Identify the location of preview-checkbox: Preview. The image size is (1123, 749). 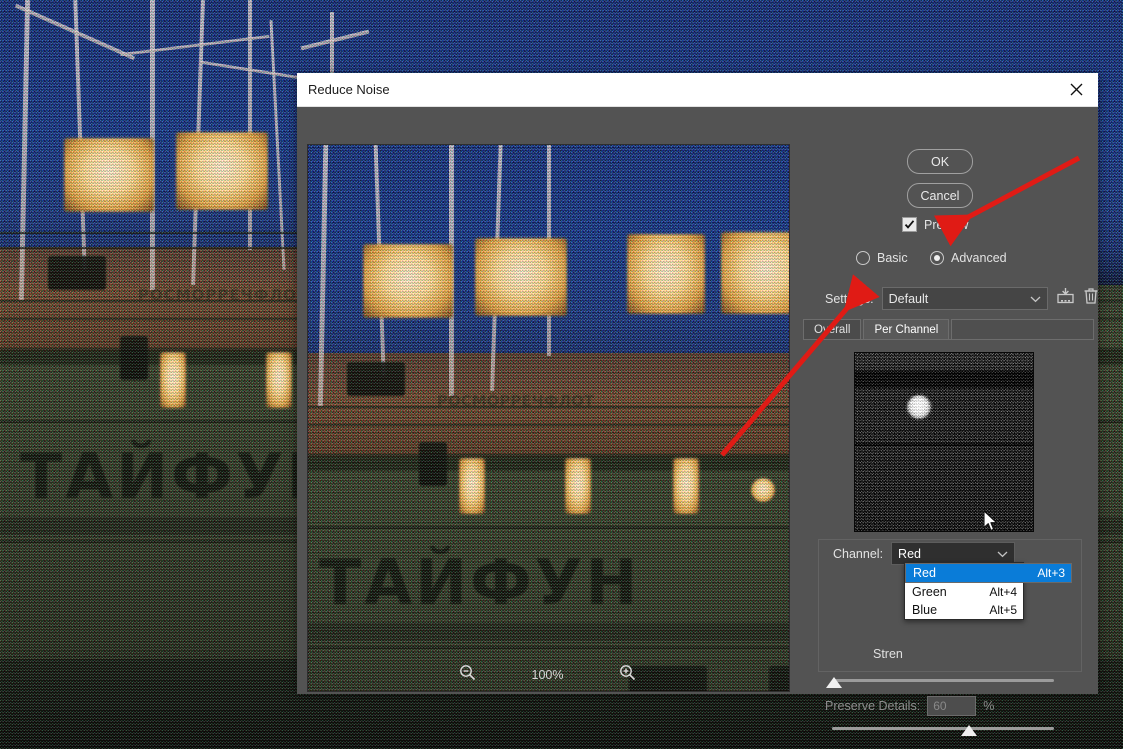
(935, 224).